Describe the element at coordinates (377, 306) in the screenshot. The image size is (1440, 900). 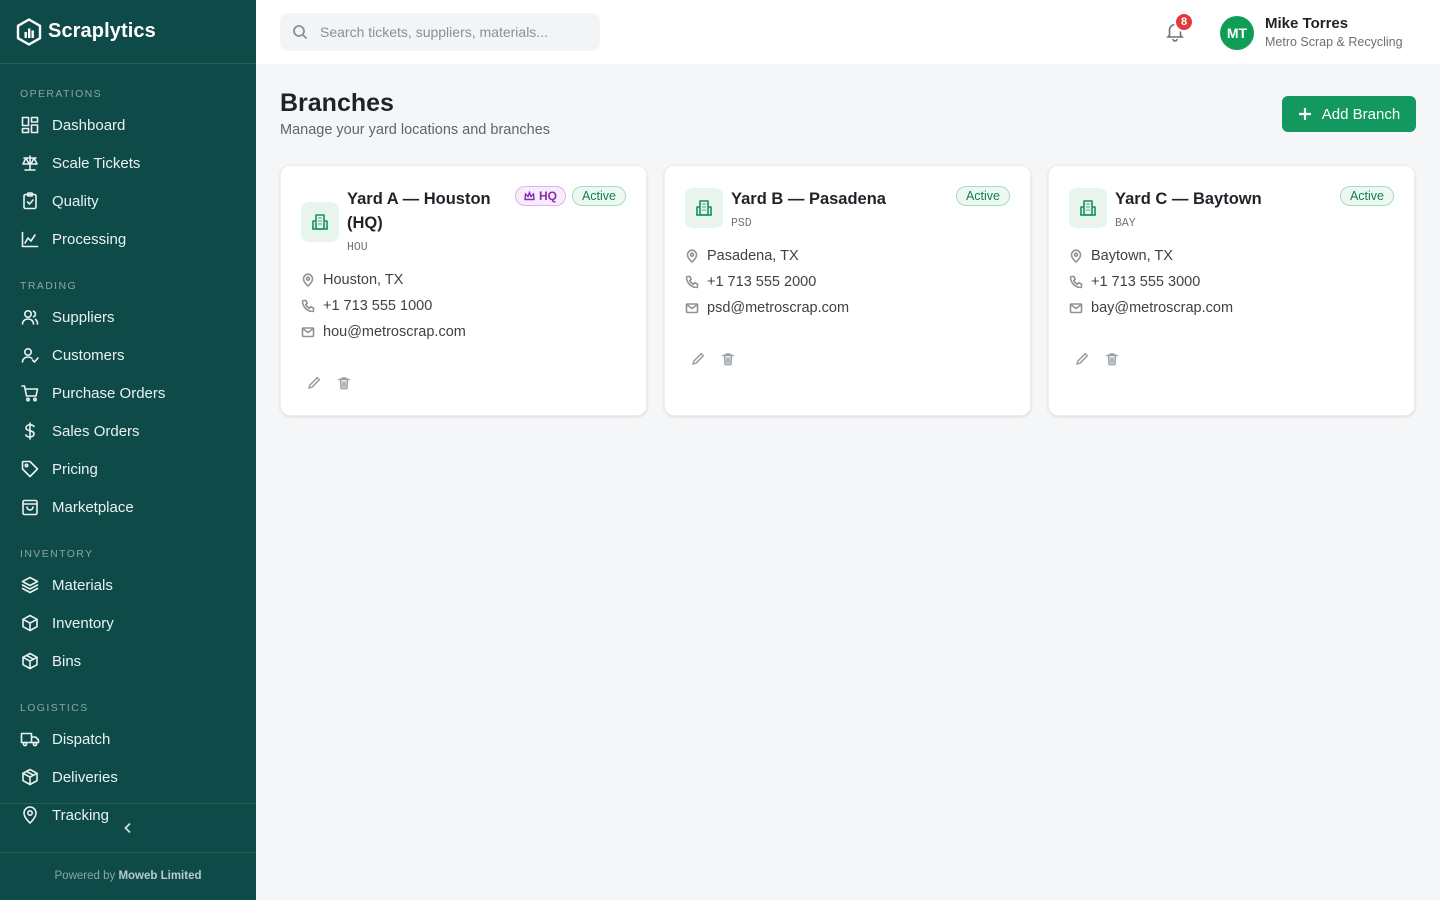
I see `phone-text: +1 713 555 1000` at that location.